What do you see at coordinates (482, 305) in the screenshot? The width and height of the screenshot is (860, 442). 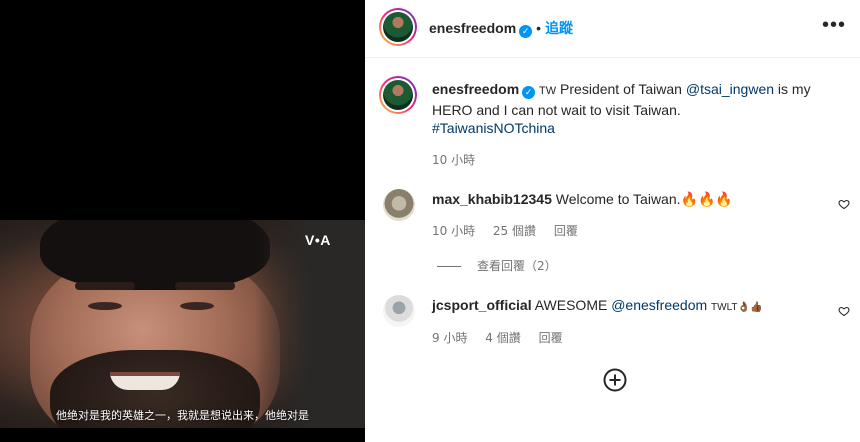 I see `comment-username: jcsport_official` at bounding box center [482, 305].